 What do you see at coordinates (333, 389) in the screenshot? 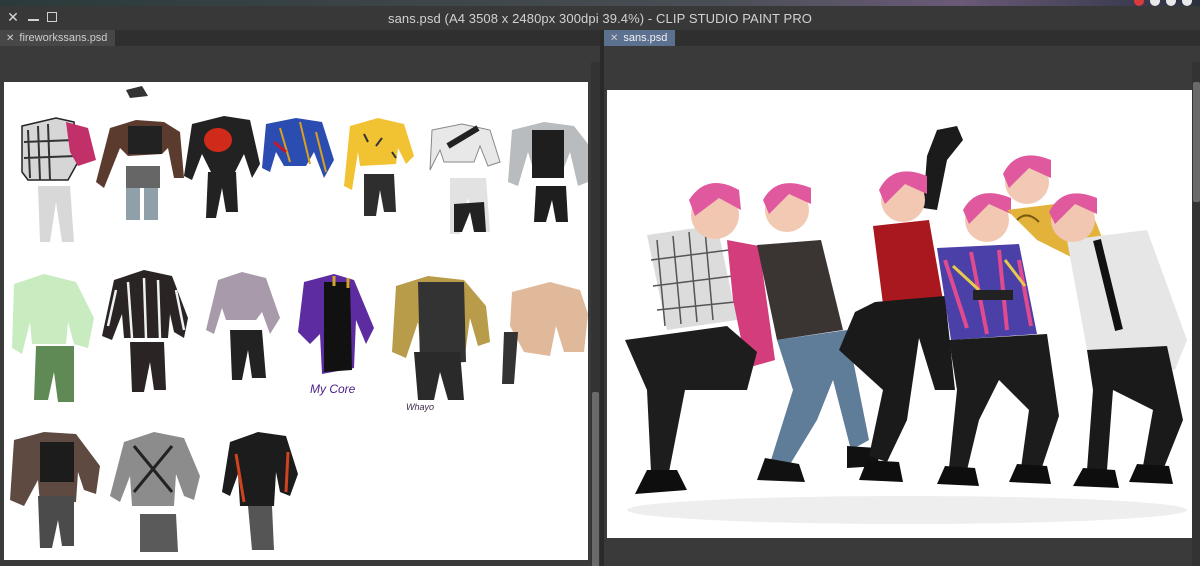
I see `annotation-my-core: My Core` at bounding box center [333, 389].